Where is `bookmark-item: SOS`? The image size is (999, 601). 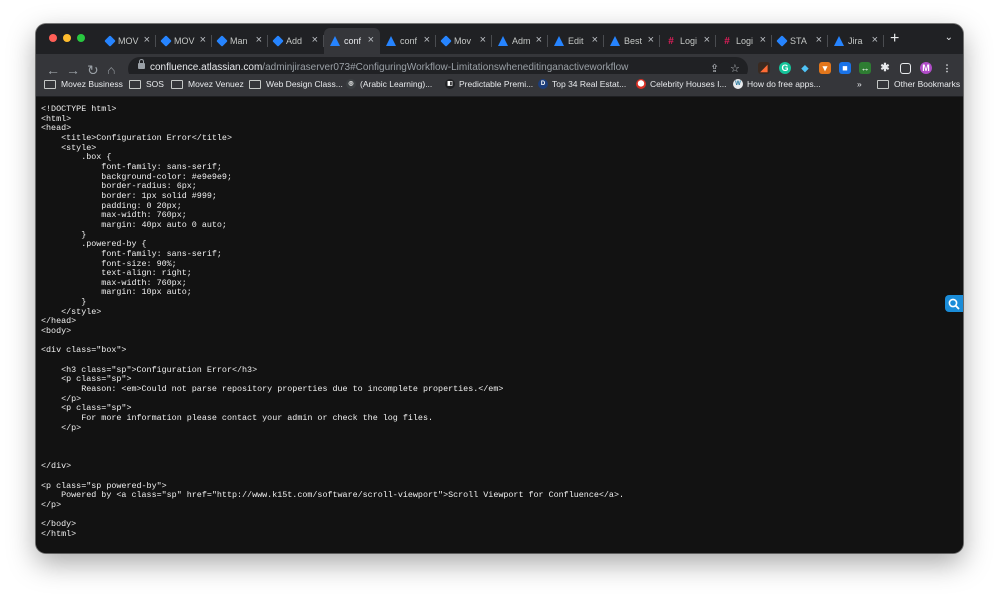 bookmark-item: SOS is located at coordinates (146, 84).